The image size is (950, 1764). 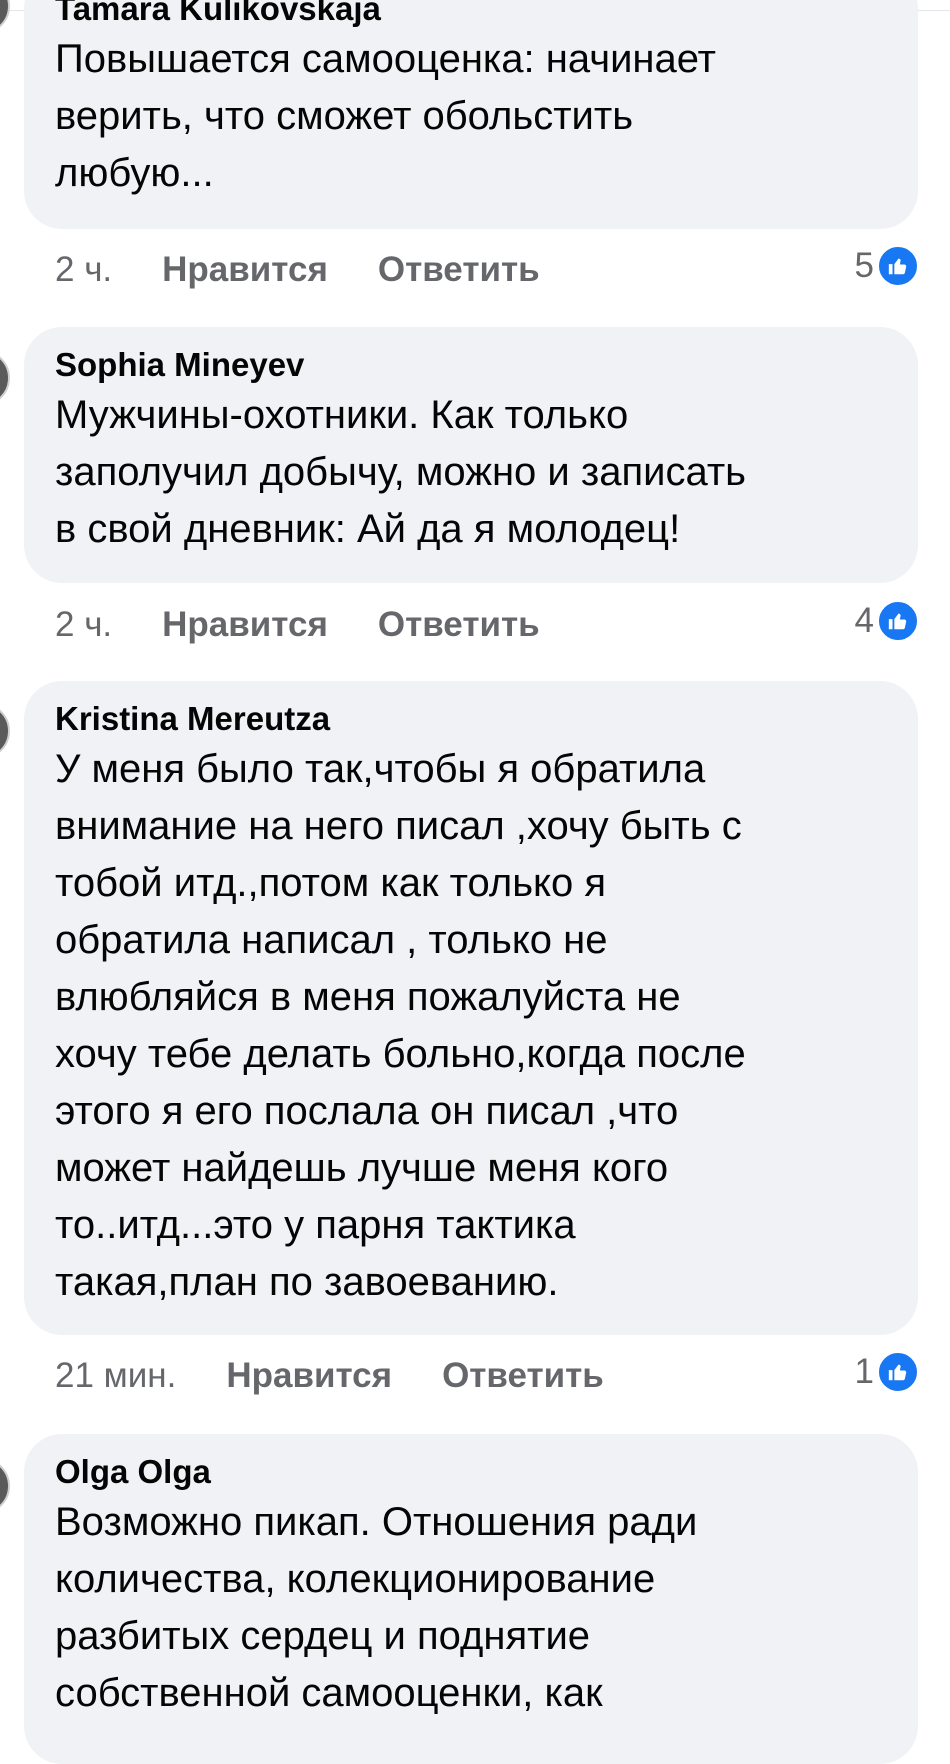 What do you see at coordinates (471, 365) in the screenshot?
I see `comment-author: Sophia Mineyev` at bounding box center [471, 365].